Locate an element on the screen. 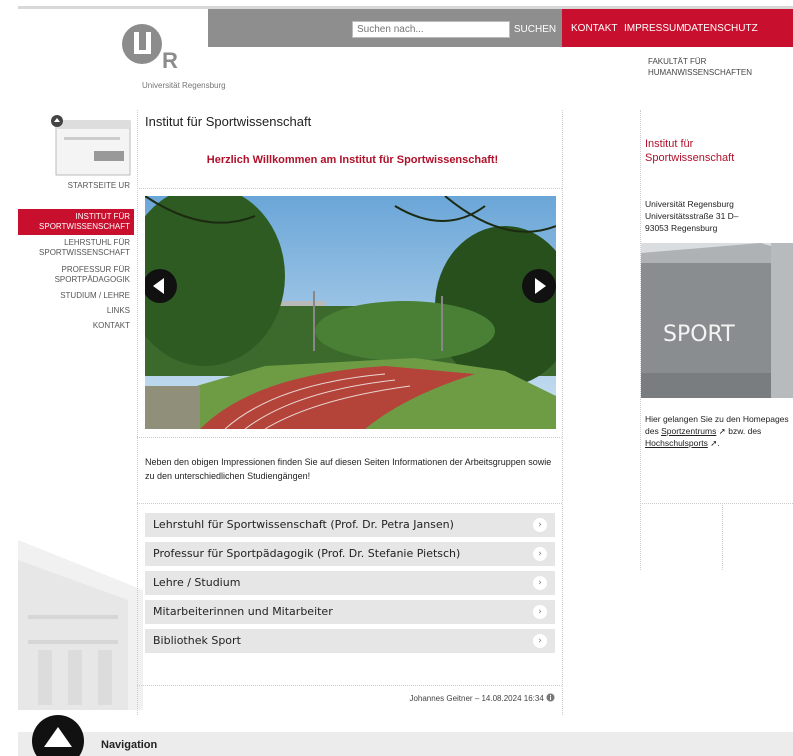 The width and height of the screenshot is (793, 756). faculty-line-2: HUMANWISSENSCHAFTEN is located at coordinates (700, 72).